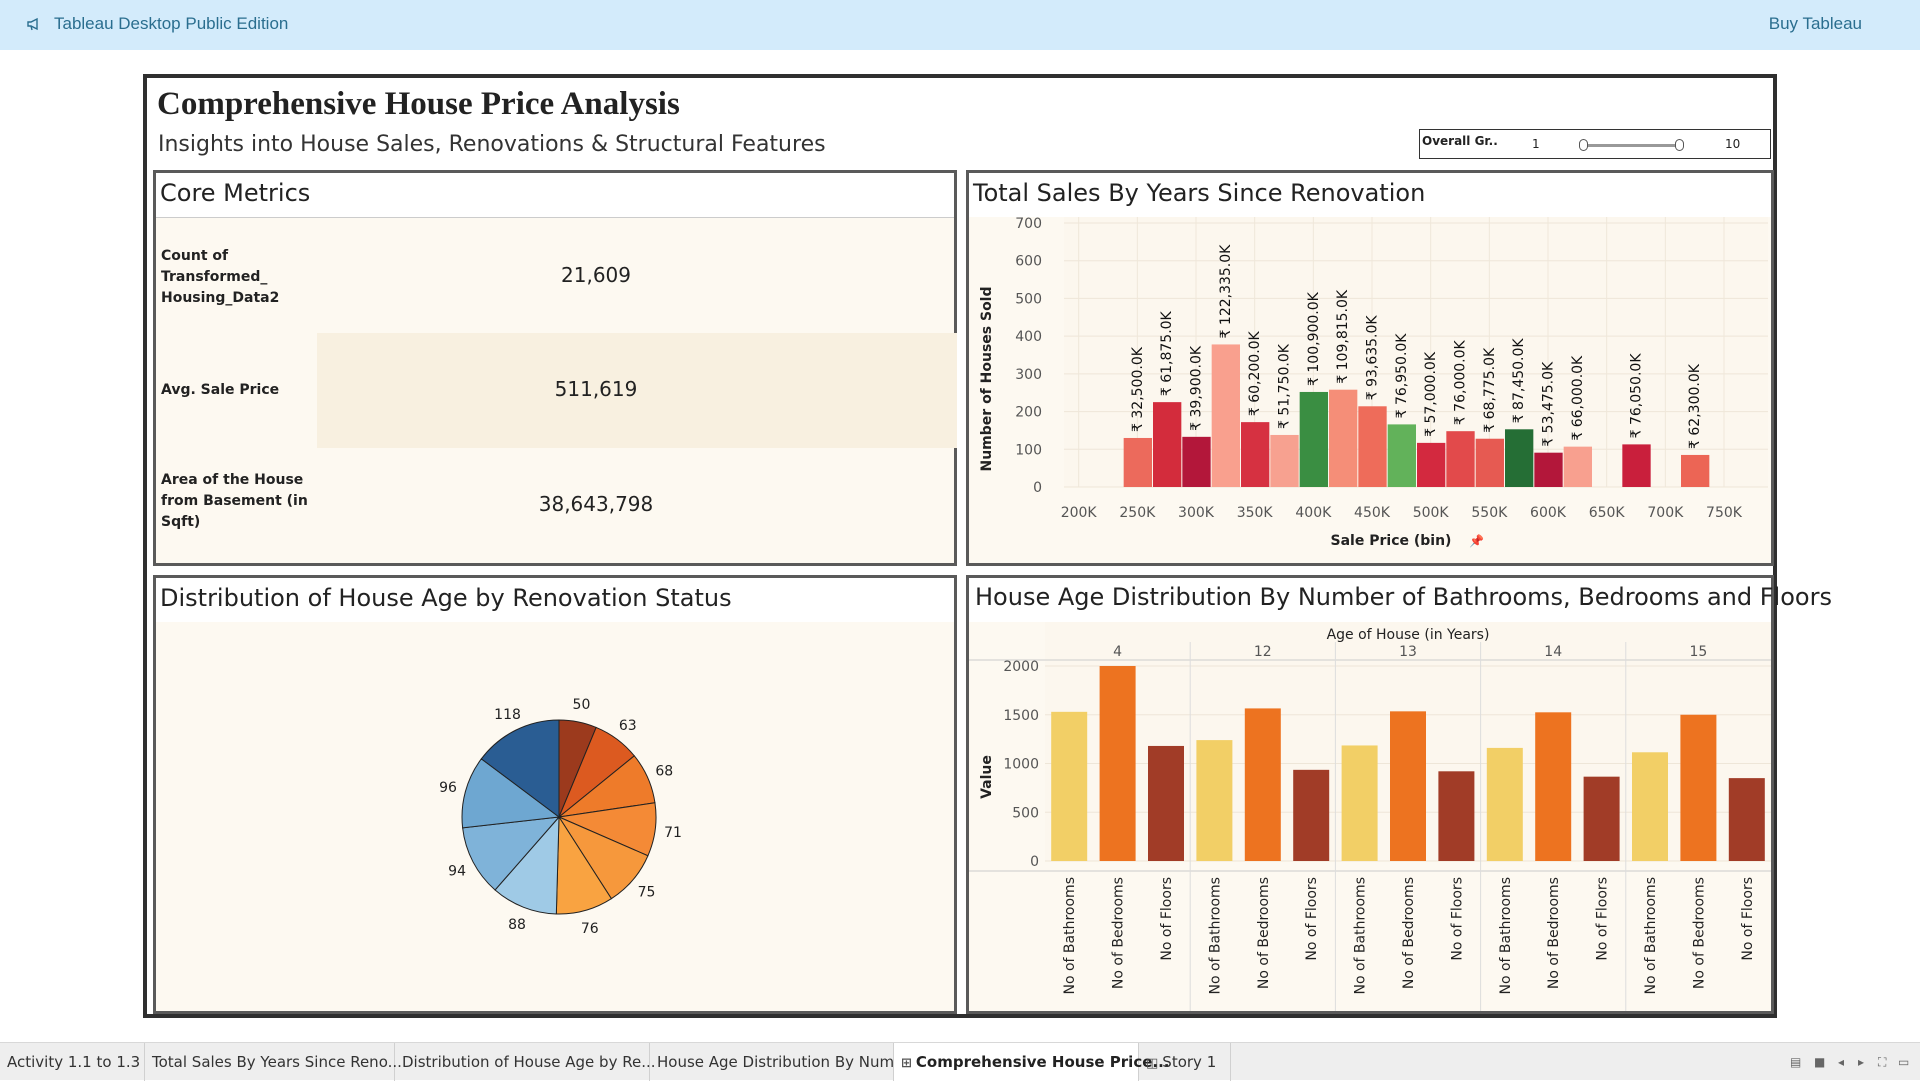 This screenshot has height=1081, width=1920. Describe the element at coordinates (1255, 373) in the screenshot. I see `bar-data-label: ₹ 60,200.0K` at that location.